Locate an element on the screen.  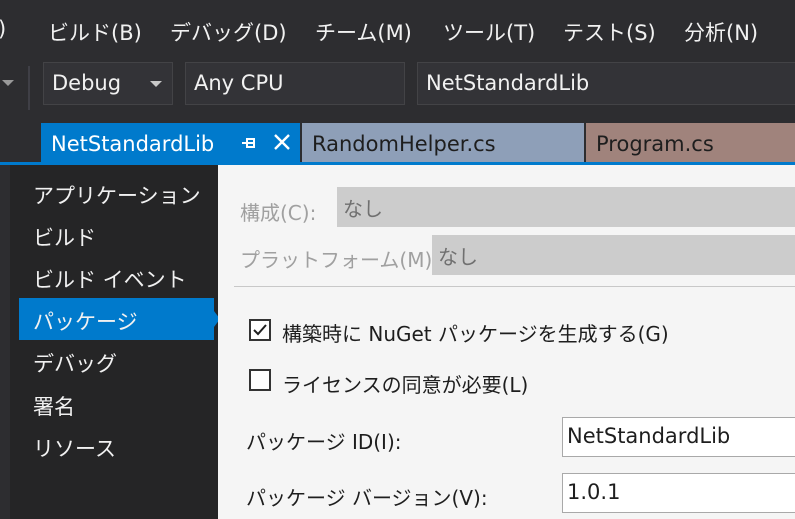
sidebar-item-label: パッケージ is located at coordinates (85, 322).